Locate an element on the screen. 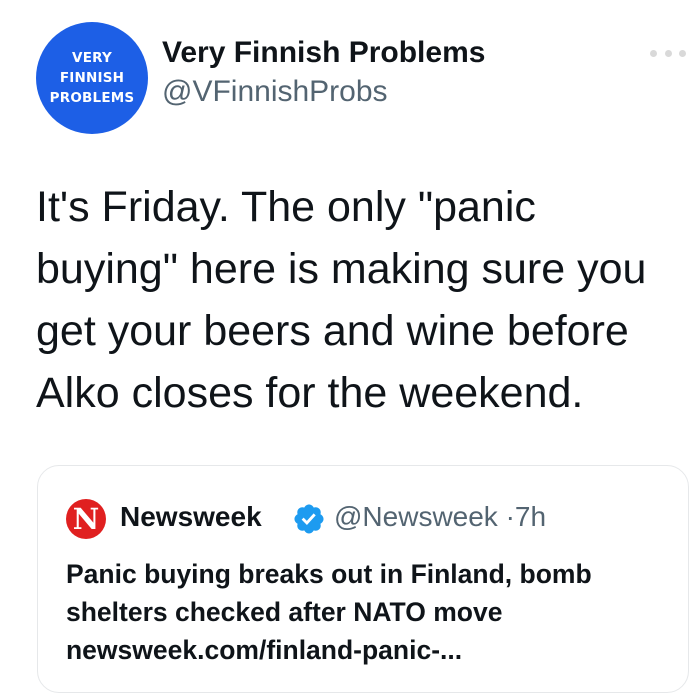 Image resolution: width=700 pixels, height=700 pixels. quoted-author-handle: @Newsweek is located at coordinates (416, 516).